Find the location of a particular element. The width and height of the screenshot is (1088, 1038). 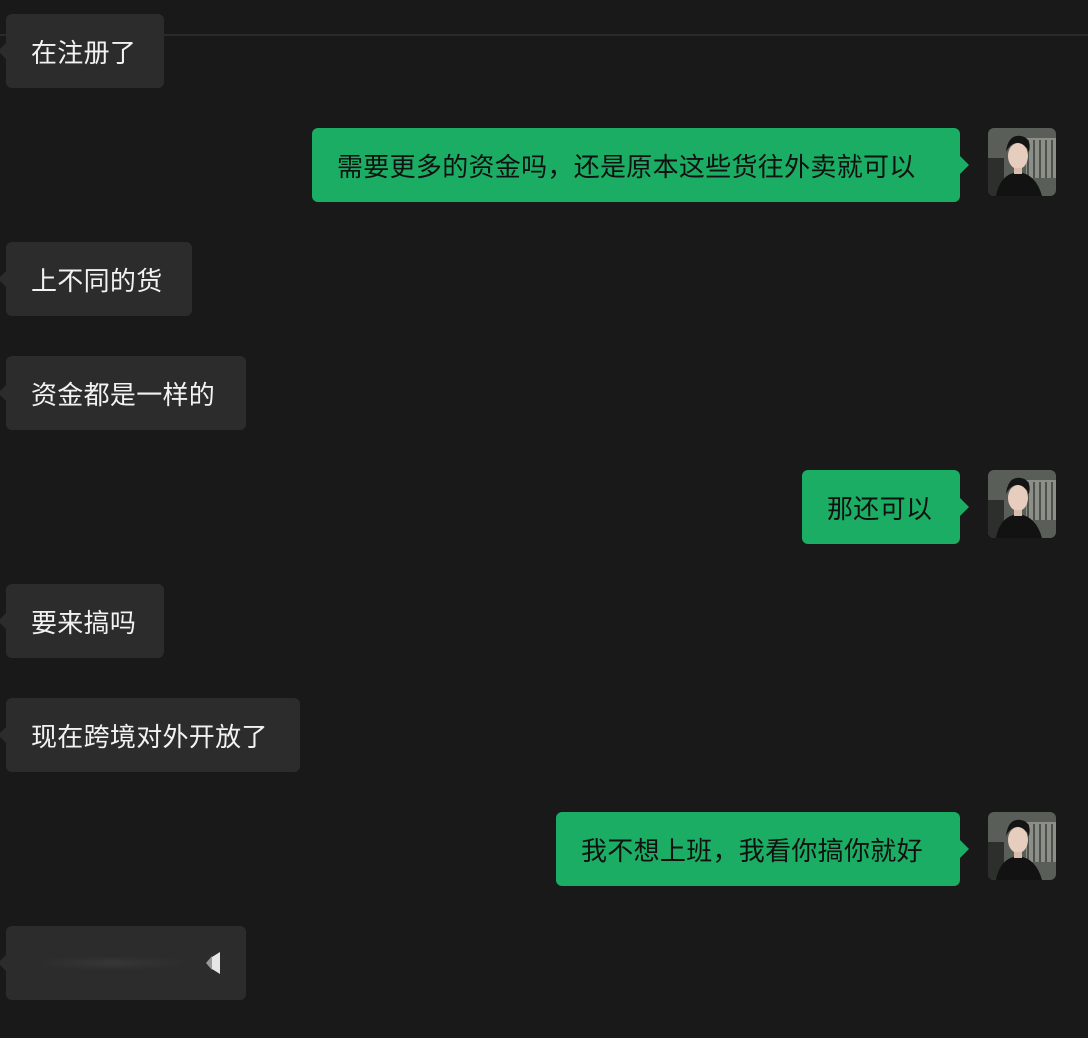

incoming-message-bubble: 资金都是一样的 is located at coordinates (123, 393).